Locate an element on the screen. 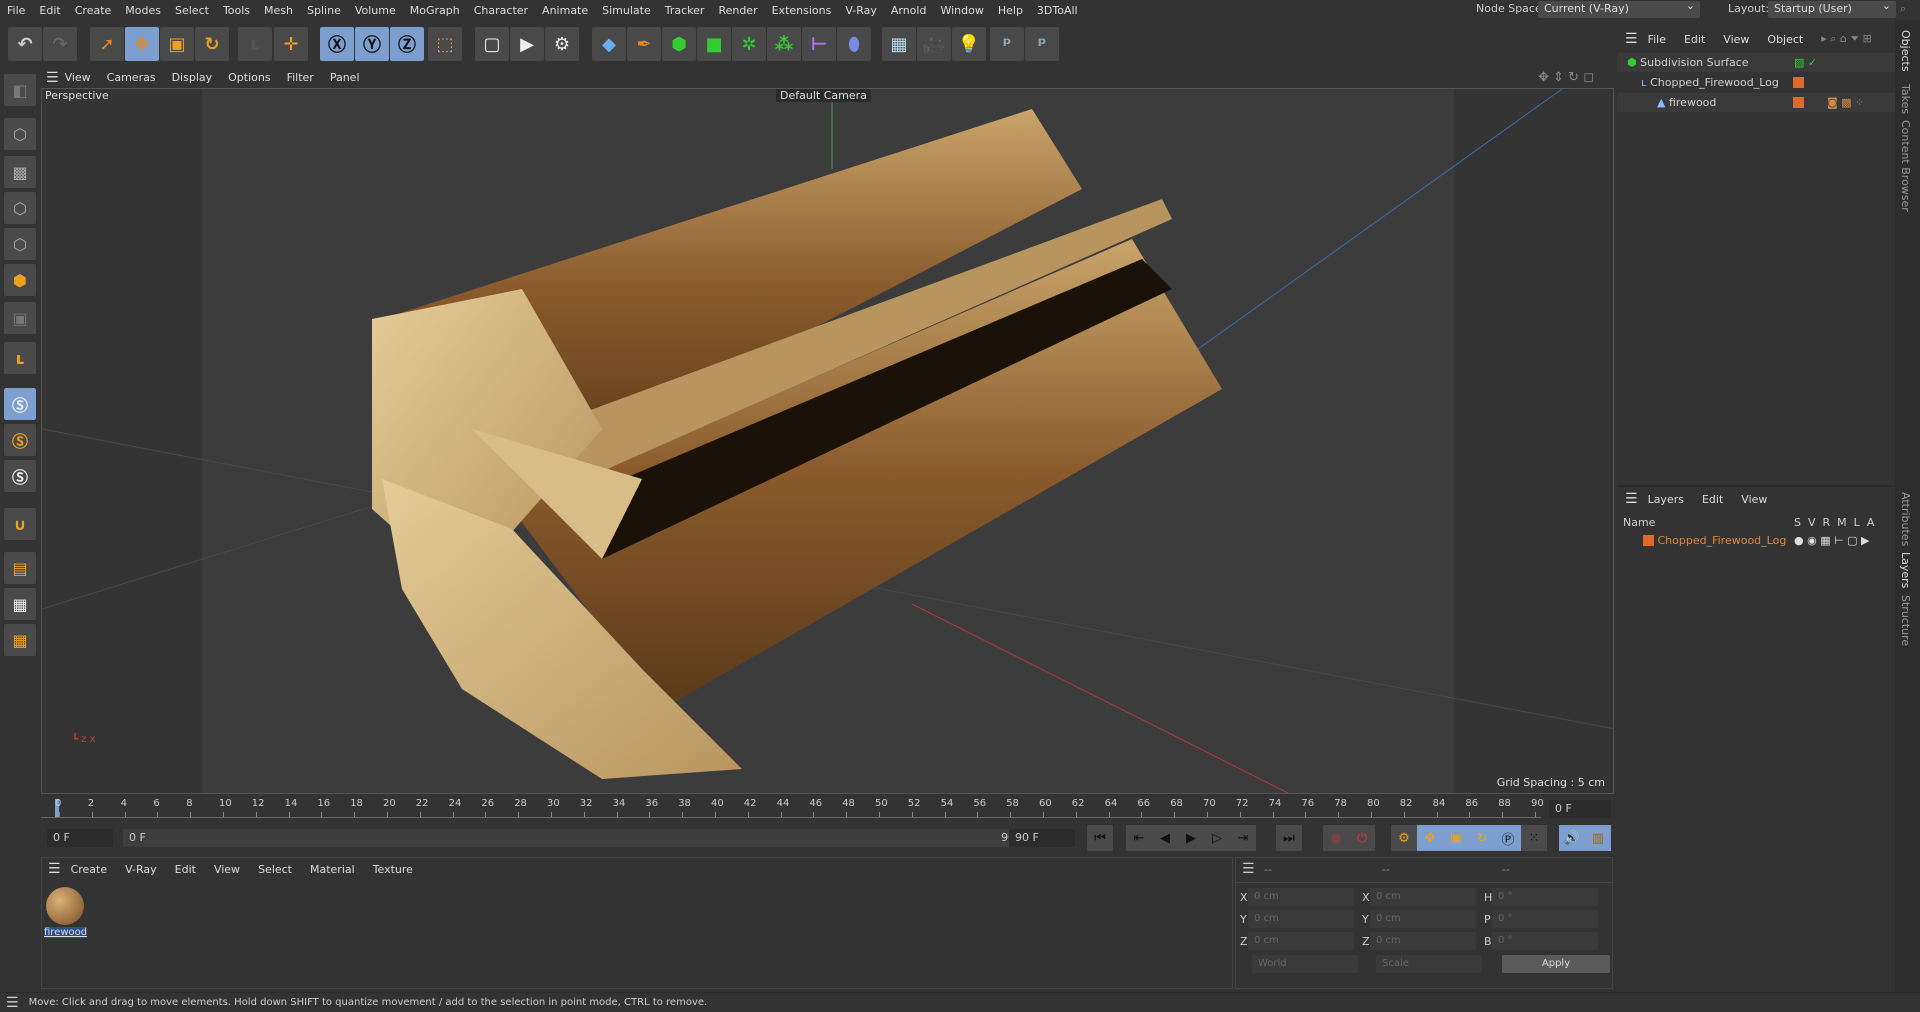 The width and height of the screenshot is (1920, 1012). apply-button: Apply is located at coordinates (1556, 964).